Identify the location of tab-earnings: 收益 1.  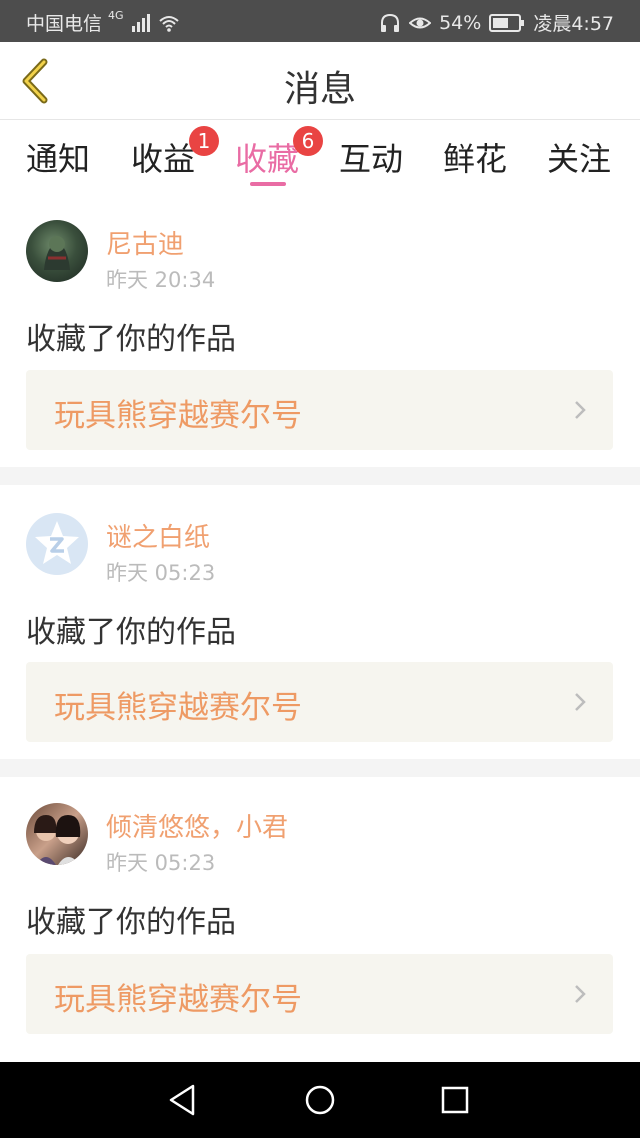
(175, 153).